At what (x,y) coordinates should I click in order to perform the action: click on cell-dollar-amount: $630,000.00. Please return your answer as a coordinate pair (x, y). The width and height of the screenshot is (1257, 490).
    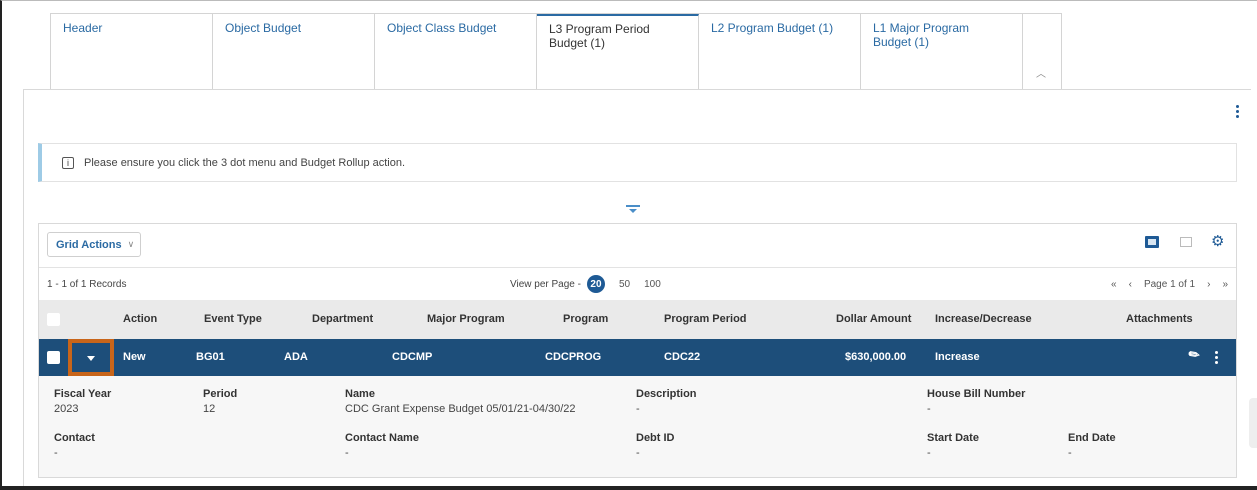
    Looking at the image, I should click on (876, 357).